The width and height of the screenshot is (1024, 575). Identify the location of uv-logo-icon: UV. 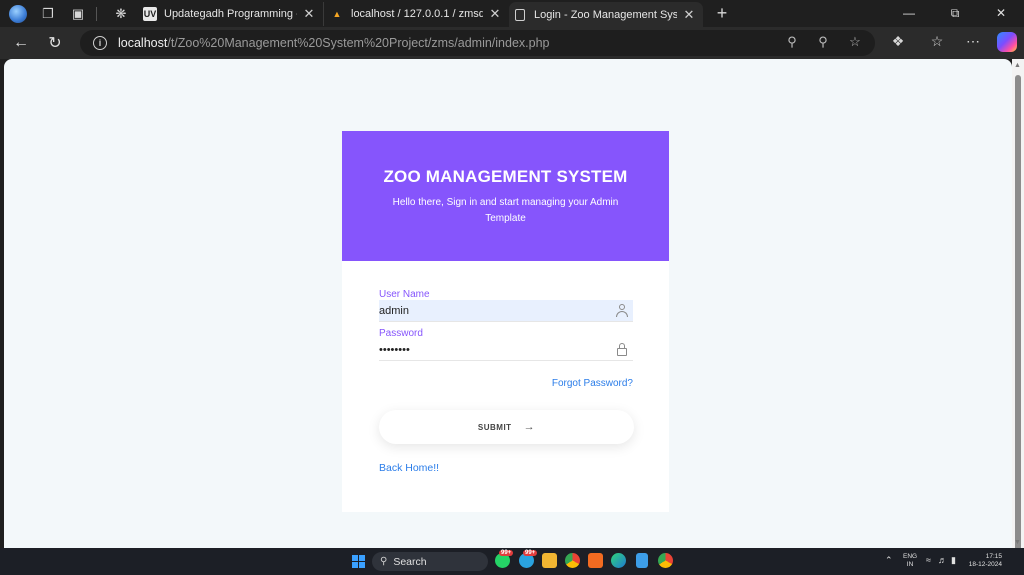
(150, 13).